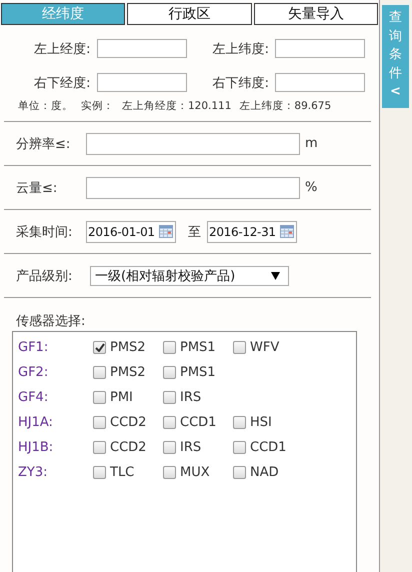  What do you see at coordinates (240, 83) in the screenshot?
I see `field-label: 右下纬度:` at bounding box center [240, 83].